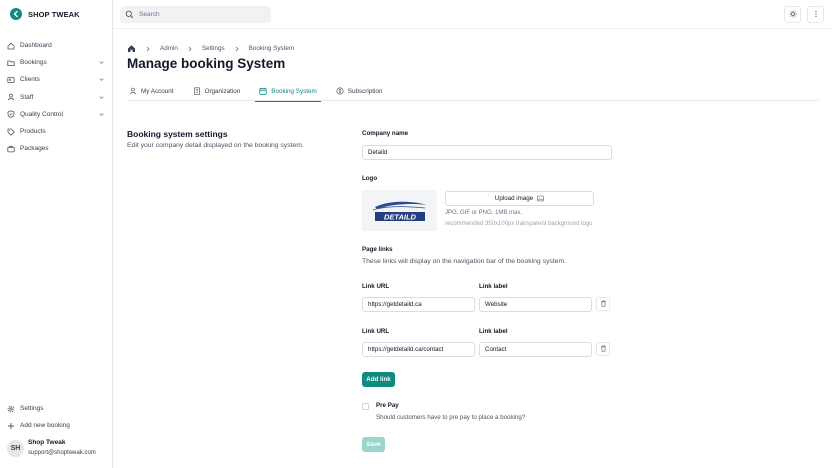 The width and height of the screenshot is (832, 468). I want to click on tab-organization: Organization, so click(217, 91).